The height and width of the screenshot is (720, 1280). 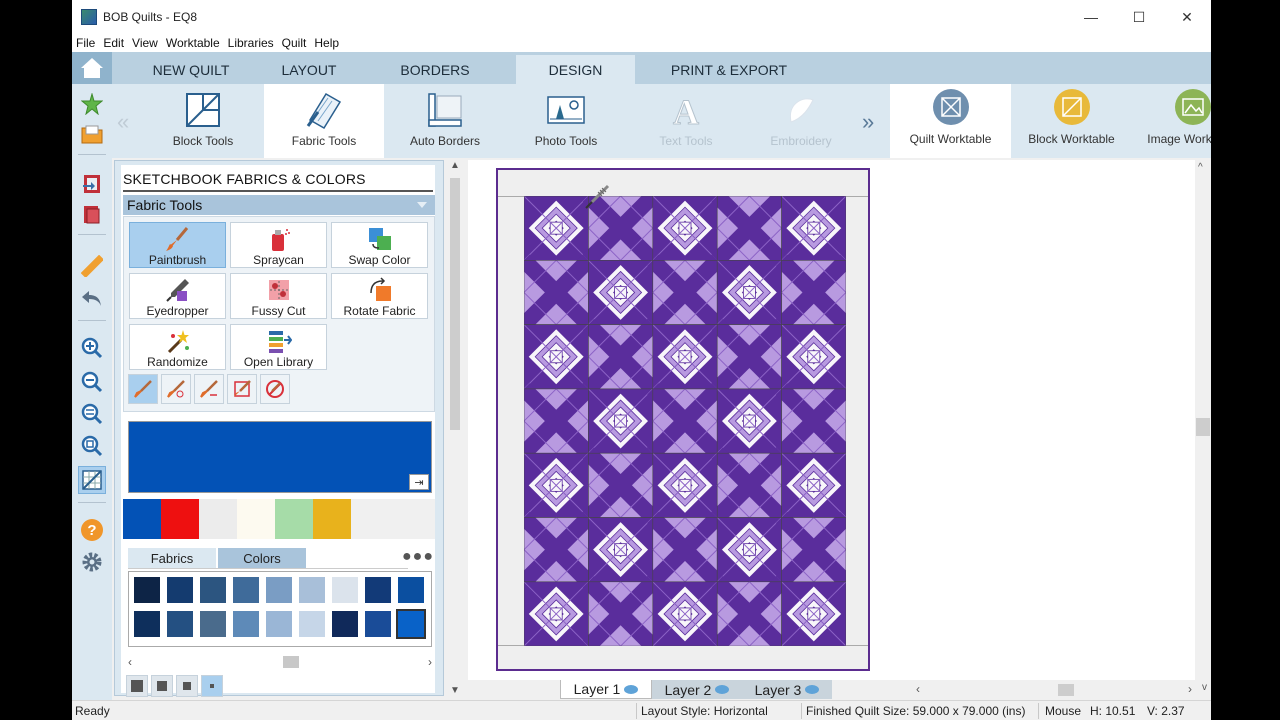 I want to click on auto-borders-button: Auto Borders, so click(x=445, y=121).